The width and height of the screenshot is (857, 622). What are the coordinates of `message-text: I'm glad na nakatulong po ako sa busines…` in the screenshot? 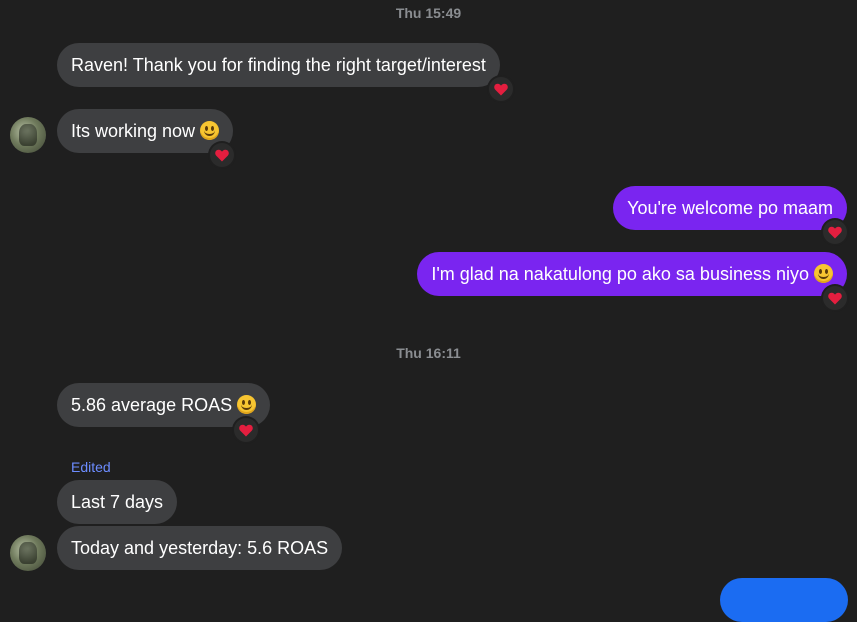 It's located at (620, 274).